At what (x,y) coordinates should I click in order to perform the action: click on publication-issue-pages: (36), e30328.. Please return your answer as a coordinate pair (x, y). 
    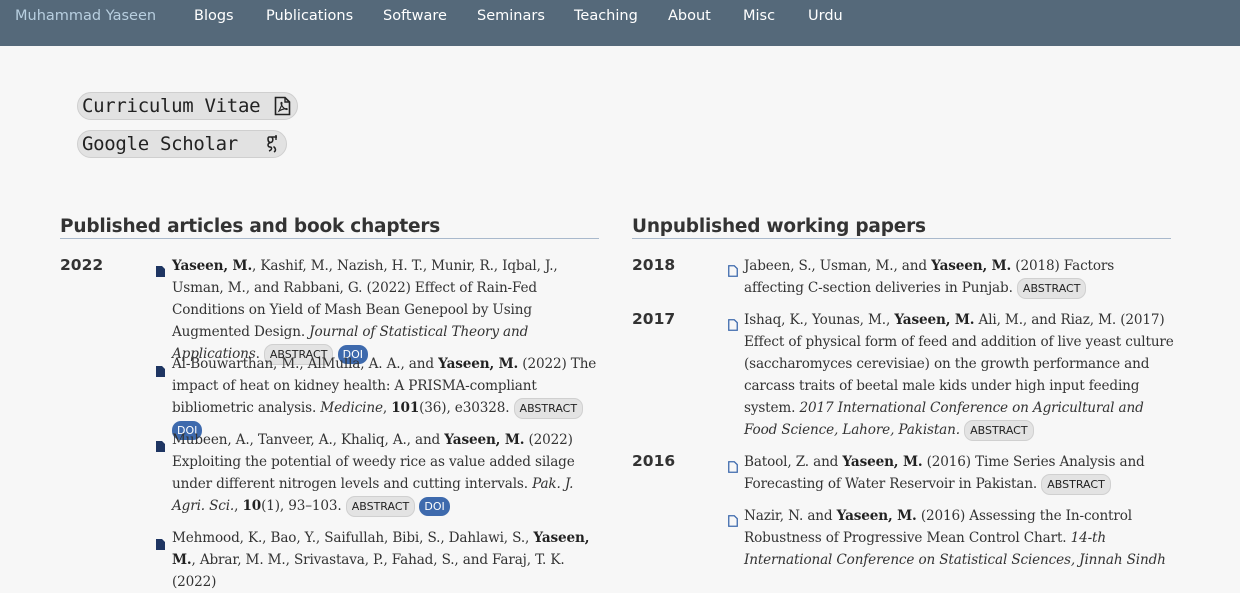
    Looking at the image, I should click on (464, 408).